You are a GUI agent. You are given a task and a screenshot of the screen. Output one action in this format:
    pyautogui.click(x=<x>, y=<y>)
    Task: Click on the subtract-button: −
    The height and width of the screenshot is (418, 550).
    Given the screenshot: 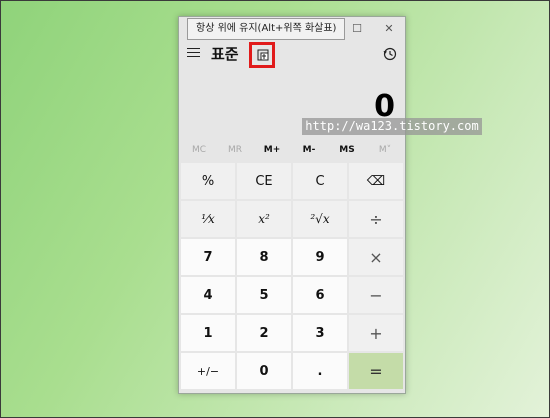 What is the action you would take?
    pyautogui.click(x=376, y=295)
    